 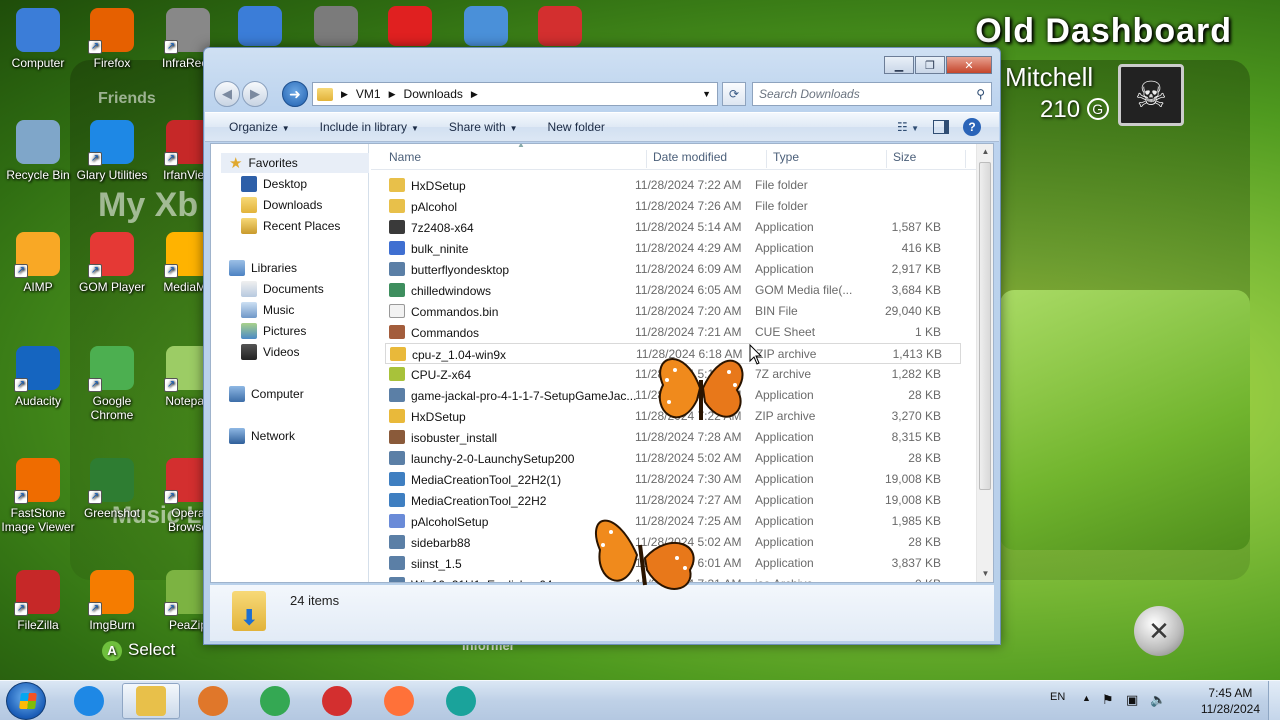 I want to click on maximize-button: ❐, so click(x=930, y=65).